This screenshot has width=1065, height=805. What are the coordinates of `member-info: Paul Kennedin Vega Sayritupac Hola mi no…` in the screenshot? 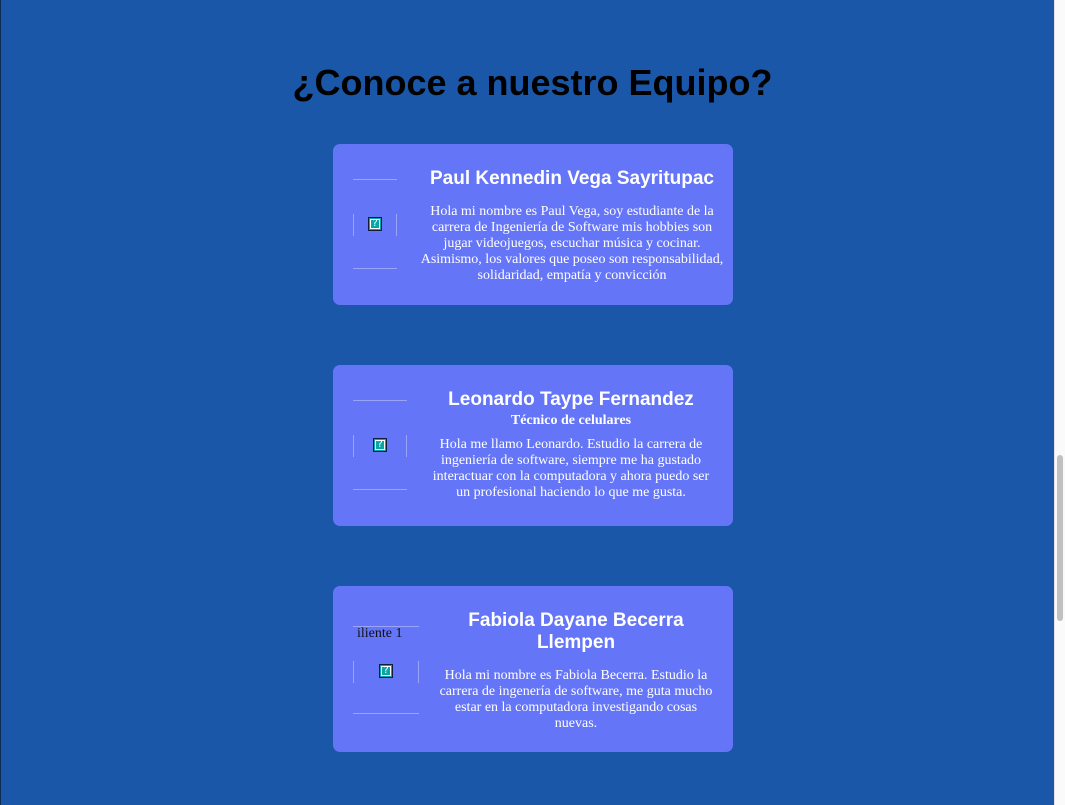 It's located at (572, 226).